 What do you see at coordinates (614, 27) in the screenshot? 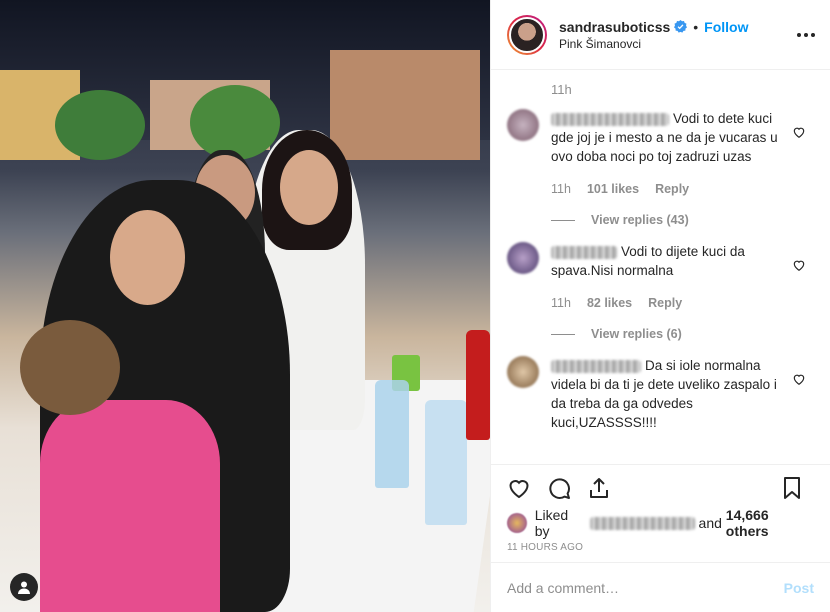
I see `author-username: sandrasuboticss` at bounding box center [614, 27].